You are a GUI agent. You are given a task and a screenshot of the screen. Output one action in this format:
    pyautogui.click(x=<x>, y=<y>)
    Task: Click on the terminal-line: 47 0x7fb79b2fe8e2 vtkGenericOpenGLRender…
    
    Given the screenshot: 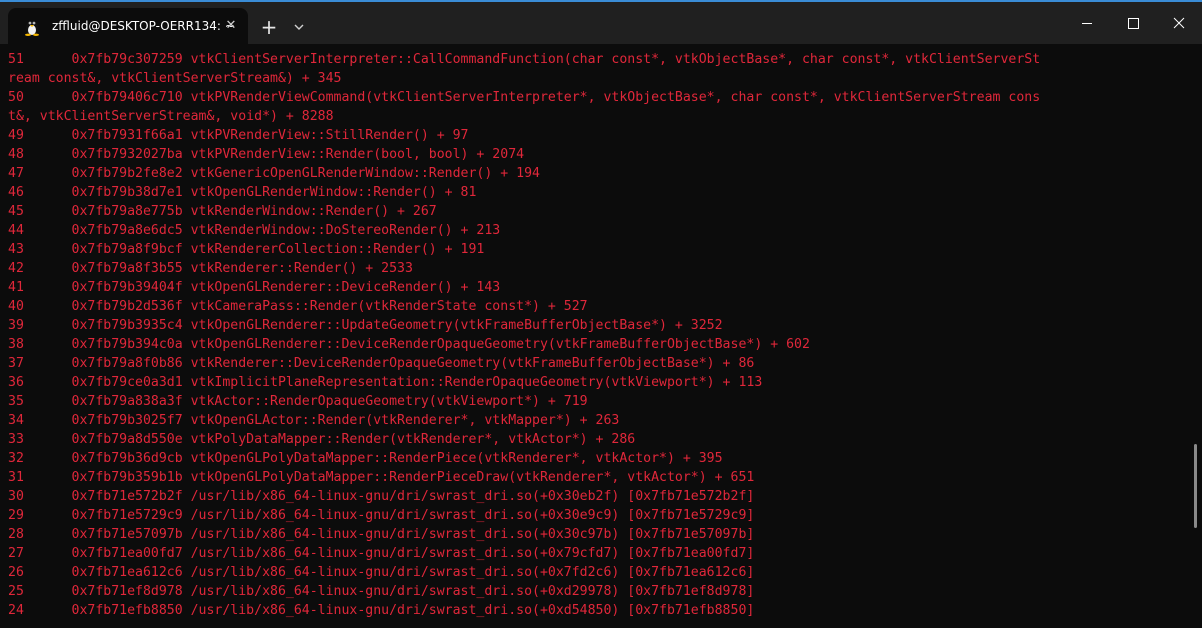 What is the action you would take?
    pyautogui.click(x=274, y=173)
    